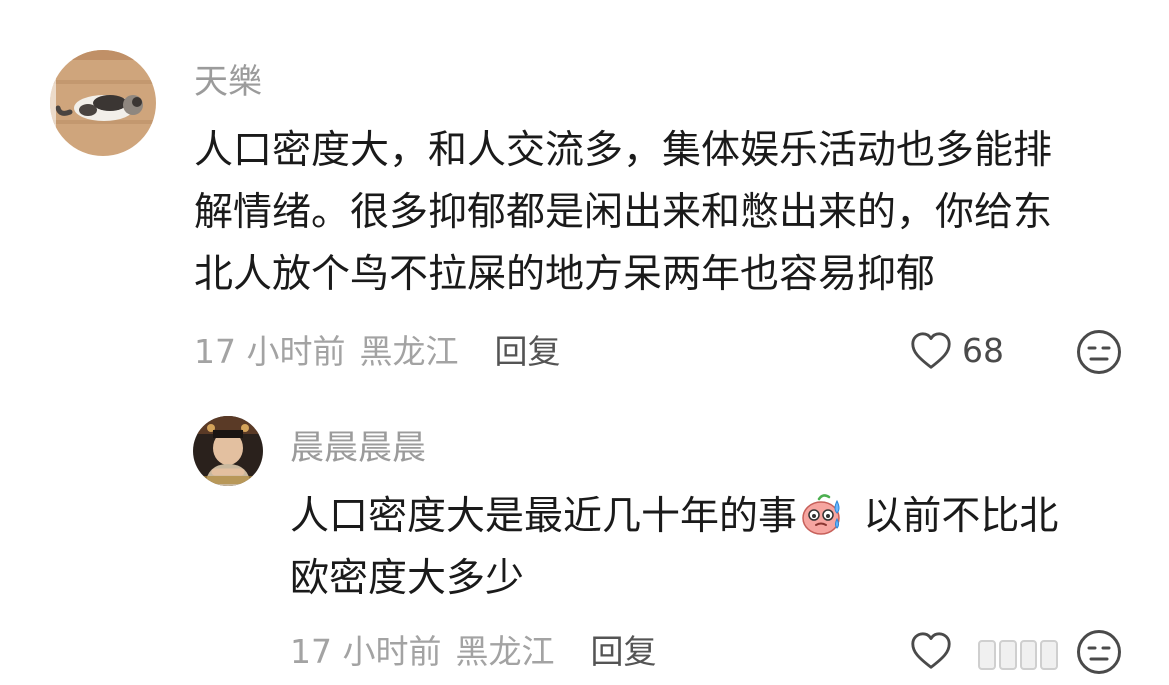 This screenshot has width=1169, height=685. I want to click on like-count: 68, so click(983, 350).